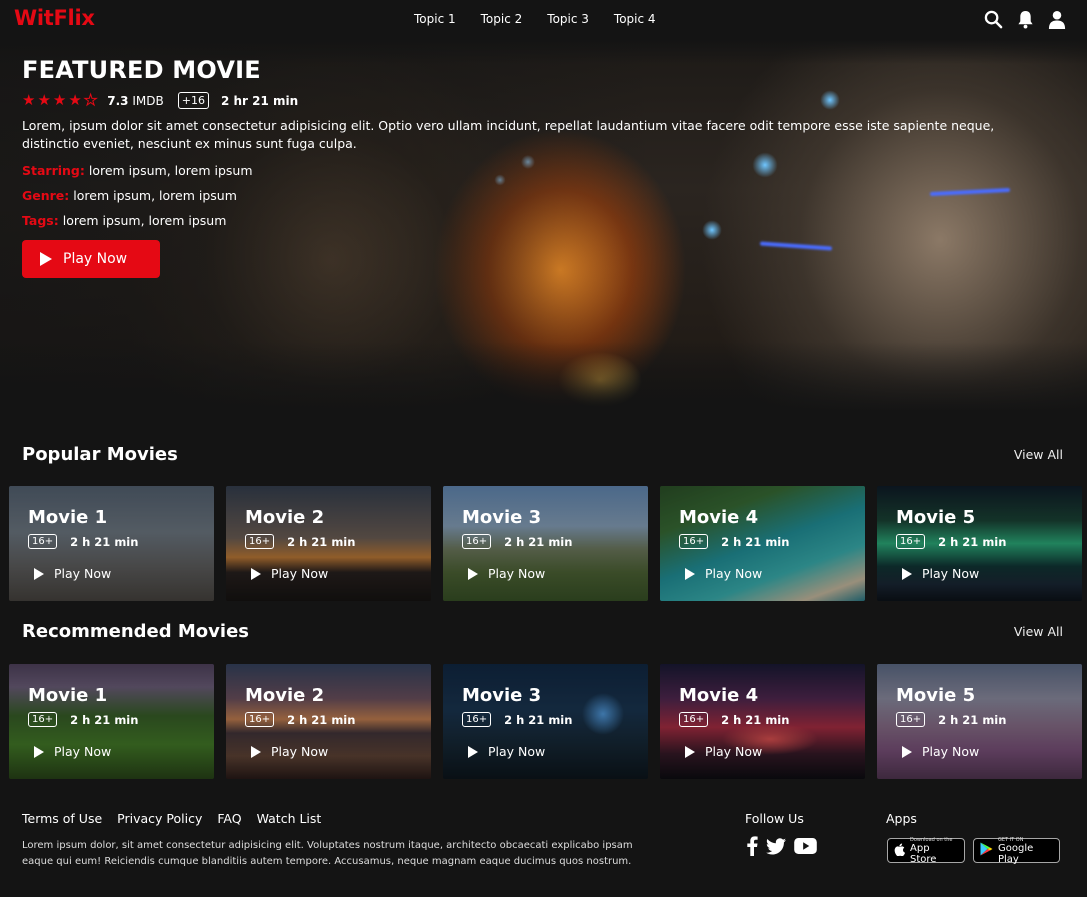 Image resolution: width=1087 pixels, height=897 pixels. Describe the element at coordinates (805, 848) in the screenshot. I see `youtube-icon` at that location.